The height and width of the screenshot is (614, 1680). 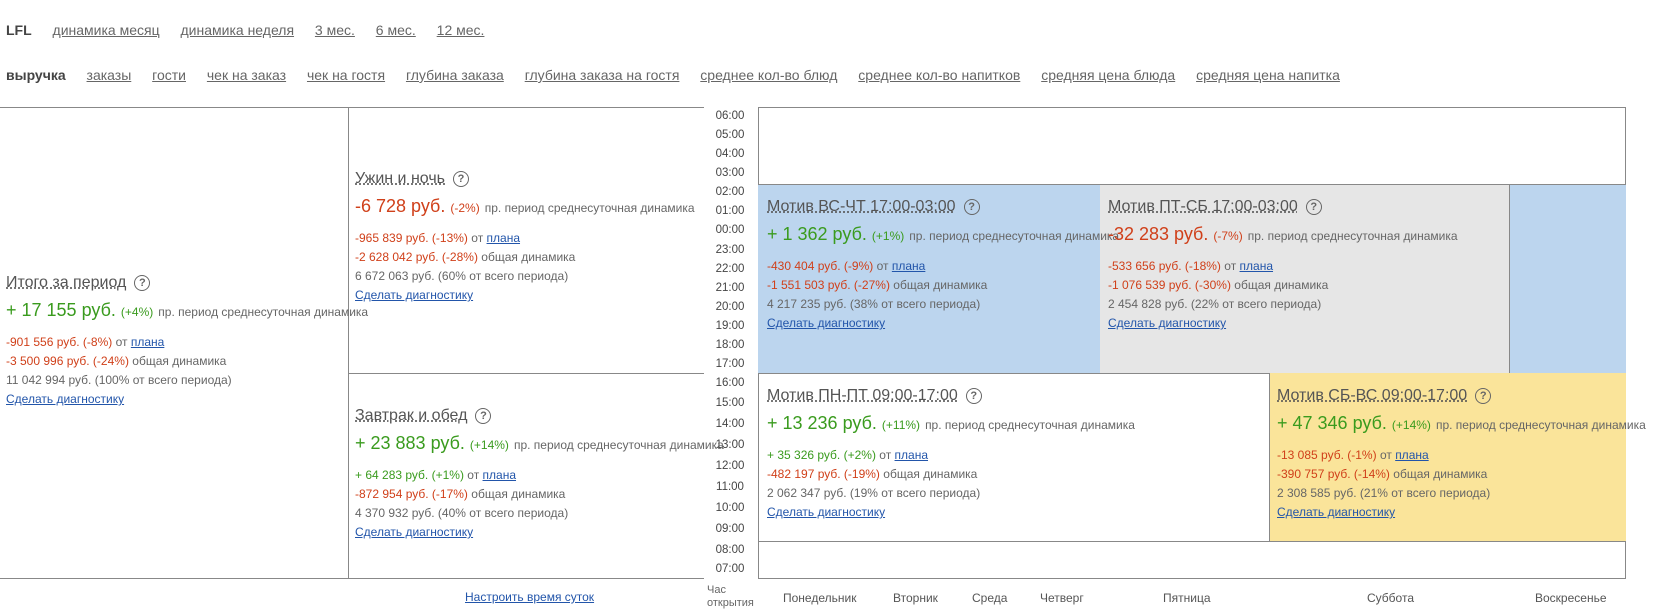 What do you see at coordinates (1187, 598) in the screenshot?
I see `day-friday: Пятница` at bounding box center [1187, 598].